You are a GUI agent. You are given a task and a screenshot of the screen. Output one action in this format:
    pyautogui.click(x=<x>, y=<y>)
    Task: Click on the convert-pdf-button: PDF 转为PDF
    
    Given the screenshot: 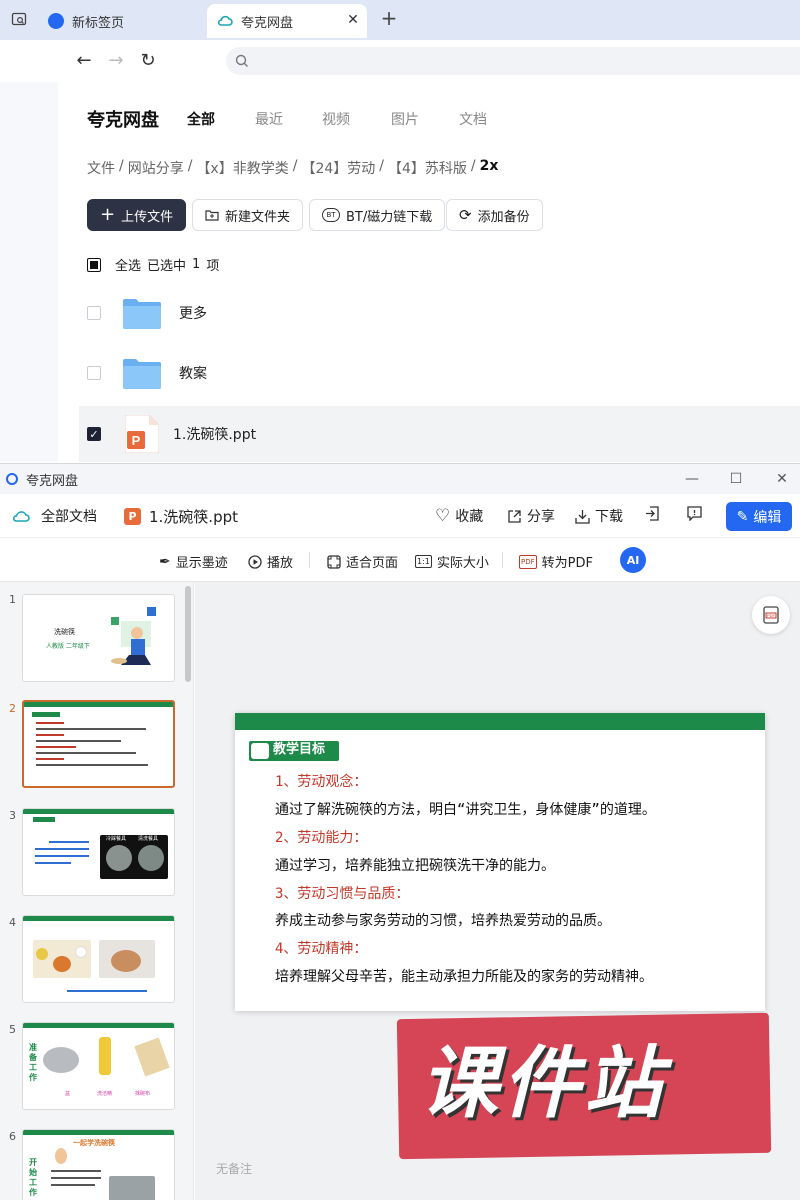 What is the action you would take?
    pyautogui.click(x=556, y=561)
    